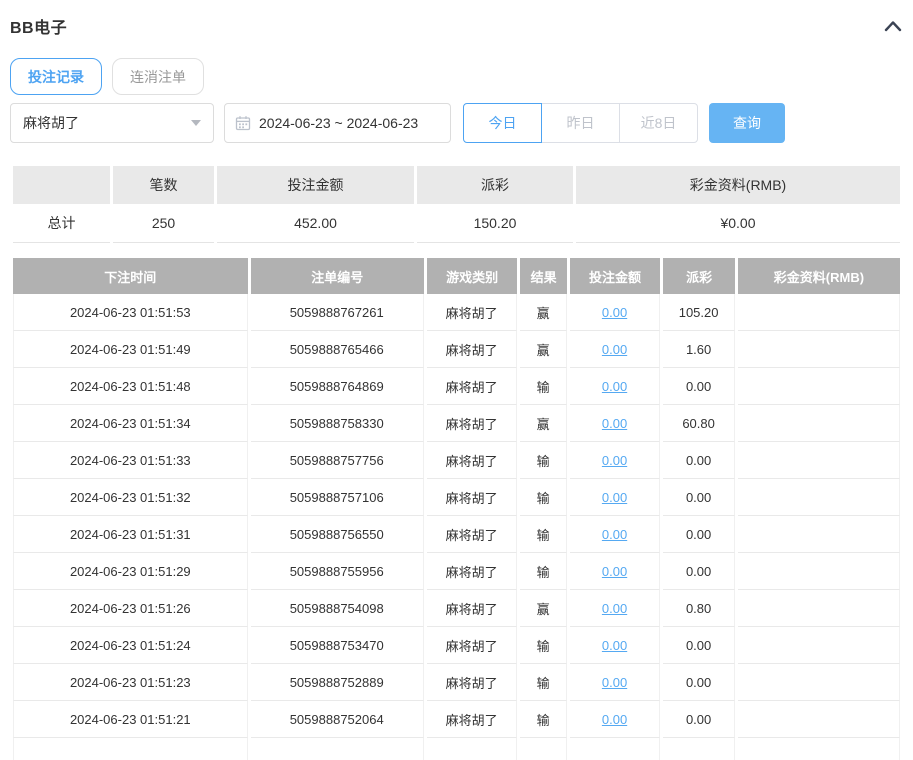 The height and width of the screenshot is (760, 913). I want to click on summary-total-count: 250, so click(163, 223).